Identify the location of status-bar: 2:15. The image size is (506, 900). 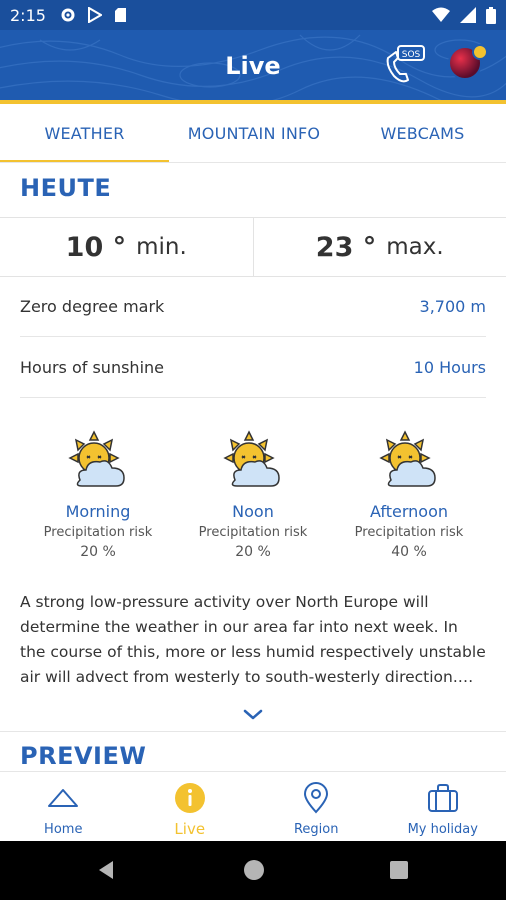
(253, 15).